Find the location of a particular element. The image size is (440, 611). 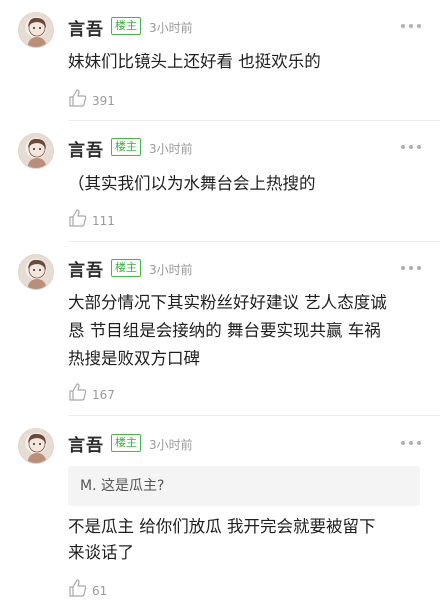

comment-text-line: 大部分情况下其实粉丝好好建议 艺人态度诚 is located at coordinates (227, 302).